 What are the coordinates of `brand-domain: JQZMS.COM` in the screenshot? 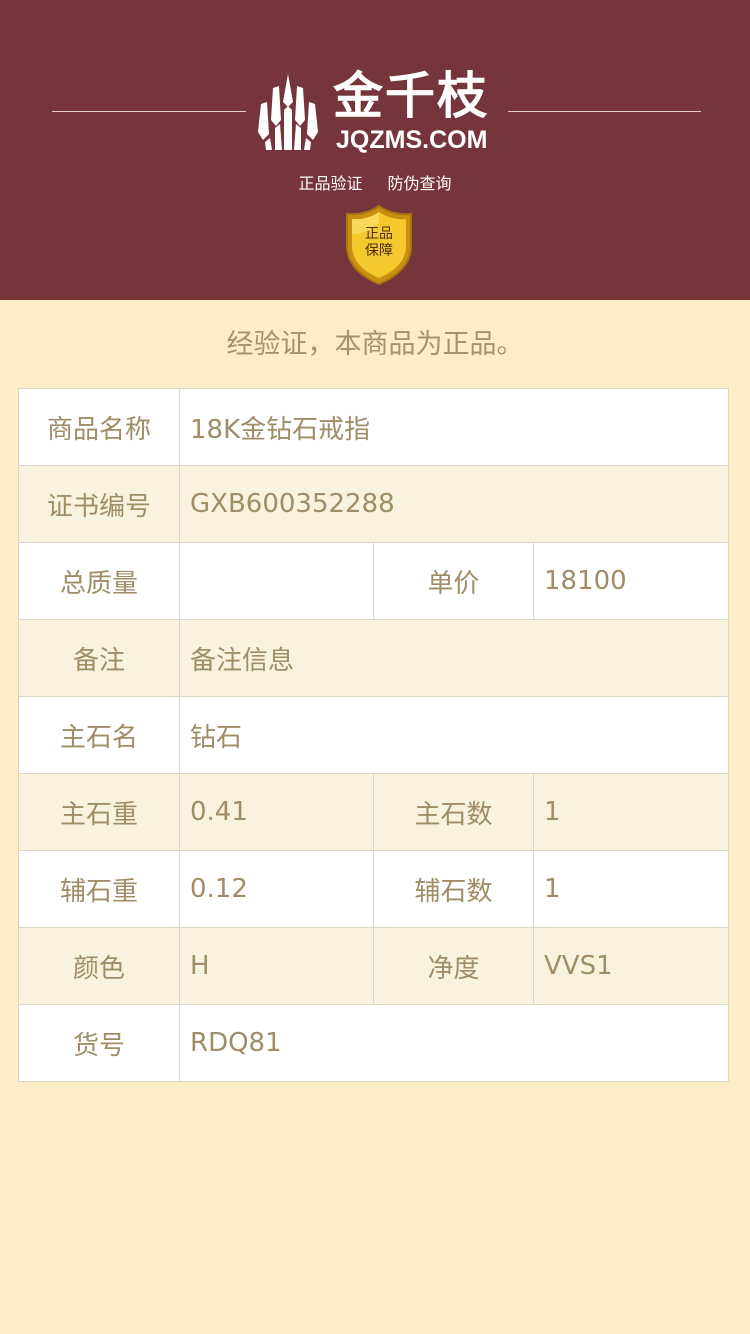 It's located at (412, 140).